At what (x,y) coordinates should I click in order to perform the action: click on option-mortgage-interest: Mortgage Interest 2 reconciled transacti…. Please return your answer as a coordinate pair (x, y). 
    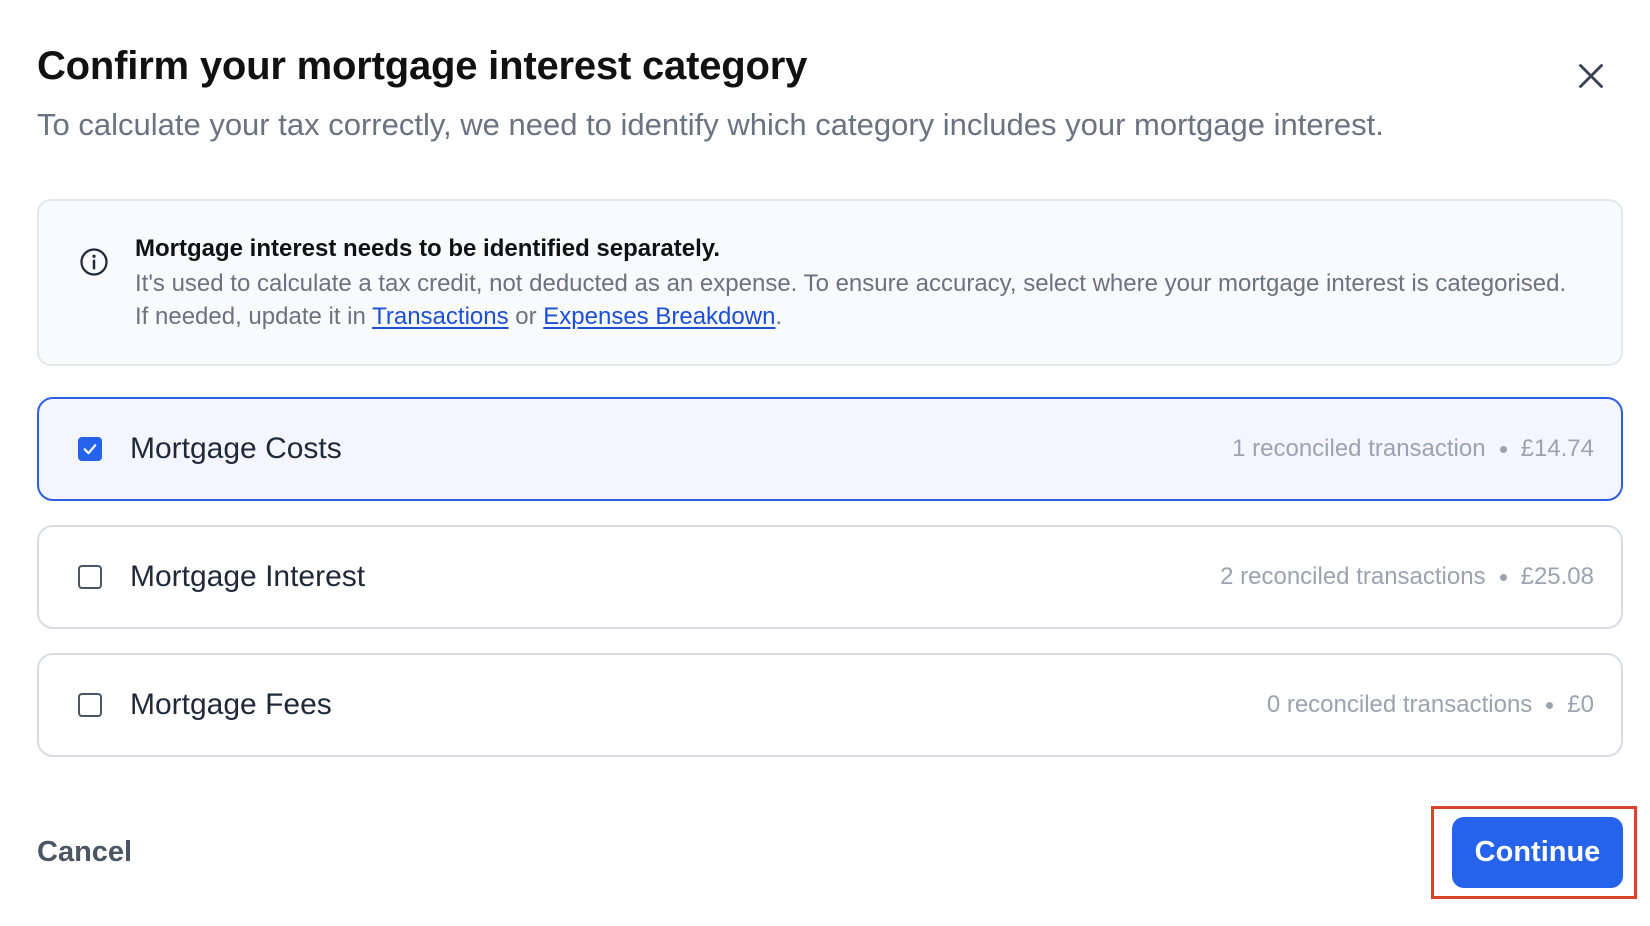
    Looking at the image, I should click on (830, 577).